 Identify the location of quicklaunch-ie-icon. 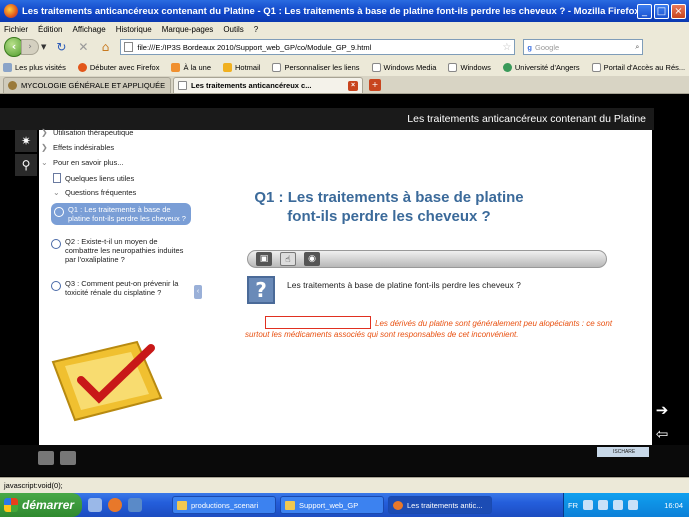
(95, 505).